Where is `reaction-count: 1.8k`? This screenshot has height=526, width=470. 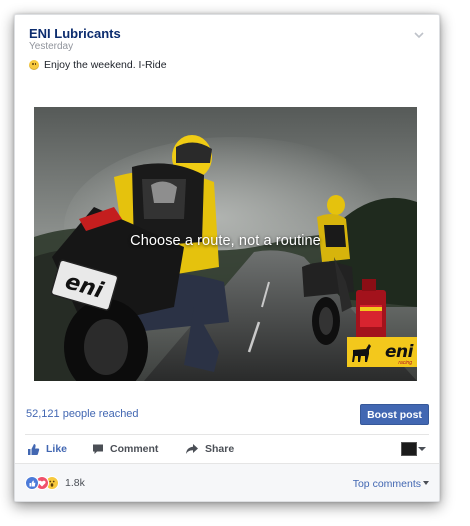
reaction-count: 1.8k is located at coordinates (75, 483).